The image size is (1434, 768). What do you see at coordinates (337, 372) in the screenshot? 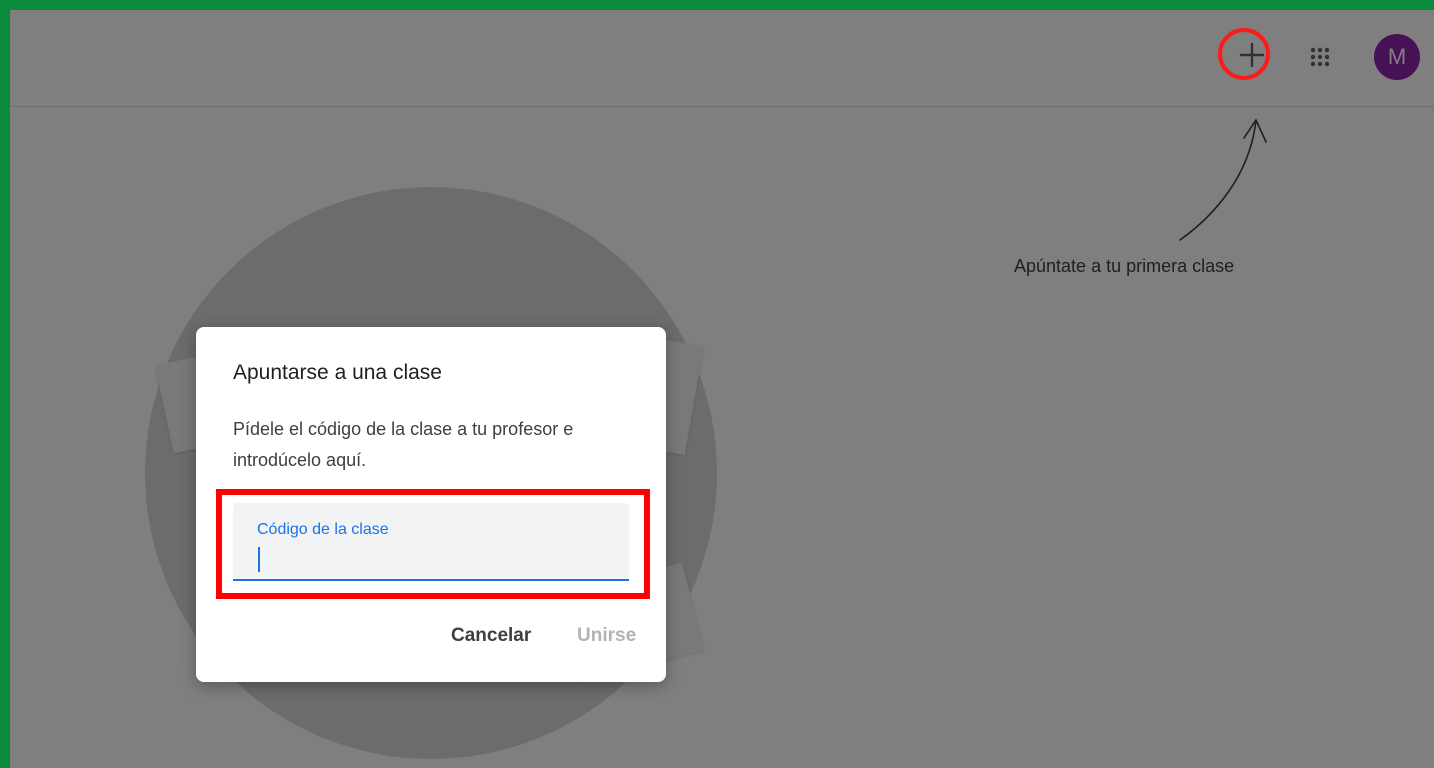
I see `dialog-title: Apuntarse a una clase` at bounding box center [337, 372].